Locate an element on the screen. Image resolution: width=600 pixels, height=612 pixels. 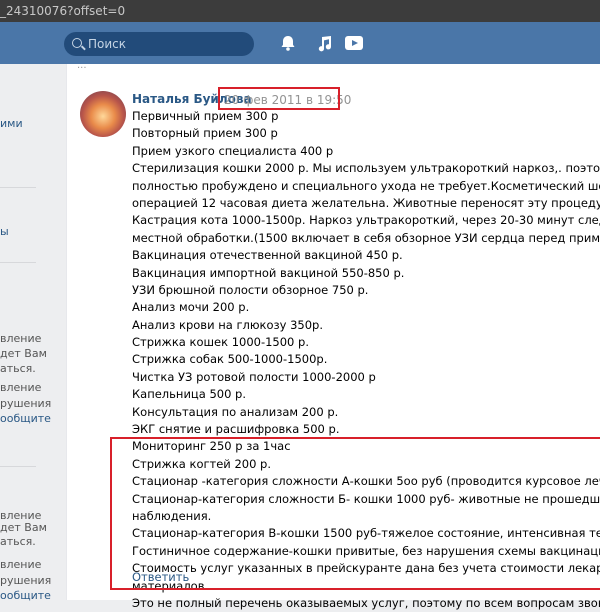
post-line: ЭКГ снятие и расшифровка 500 р. is located at coordinates (236, 429).